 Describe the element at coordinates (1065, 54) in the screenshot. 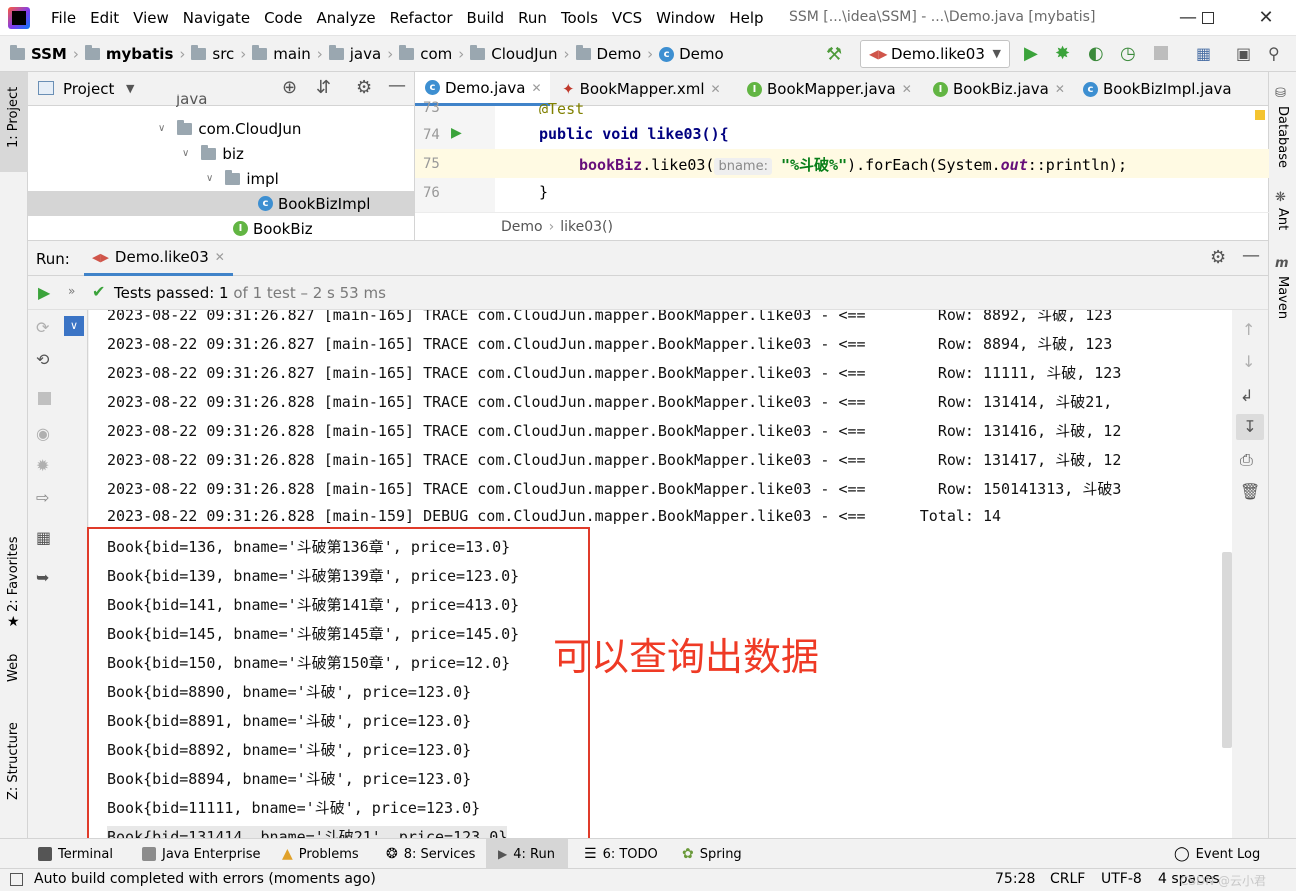

I see `debug-icon: ✸` at that location.